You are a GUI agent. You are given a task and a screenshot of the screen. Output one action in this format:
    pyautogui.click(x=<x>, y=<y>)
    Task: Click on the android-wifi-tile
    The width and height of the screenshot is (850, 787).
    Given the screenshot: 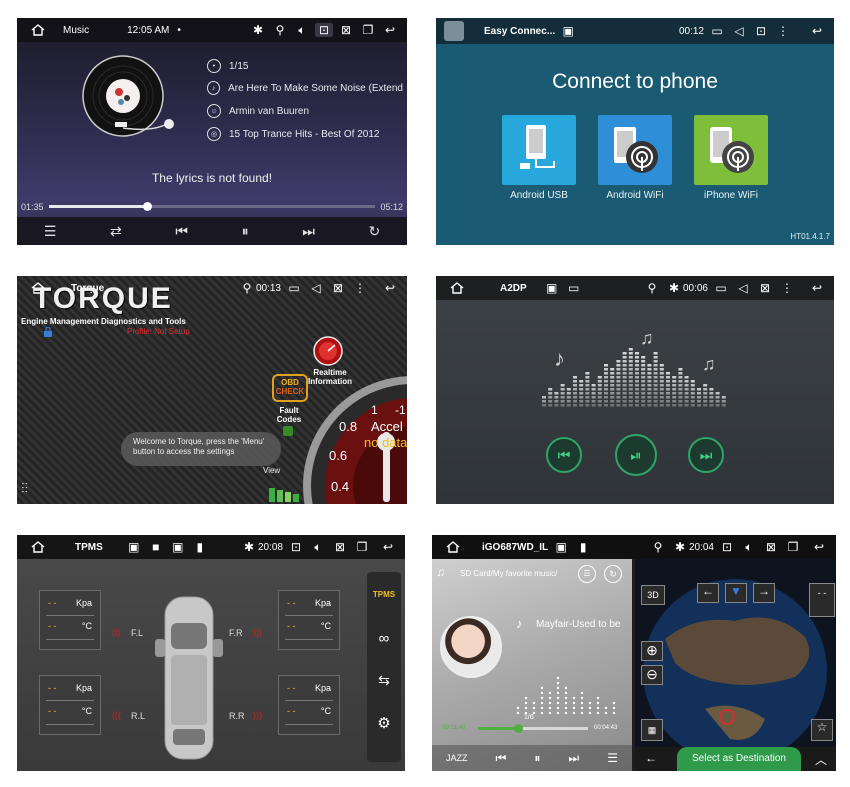 What is the action you would take?
    pyautogui.click(x=635, y=150)
    